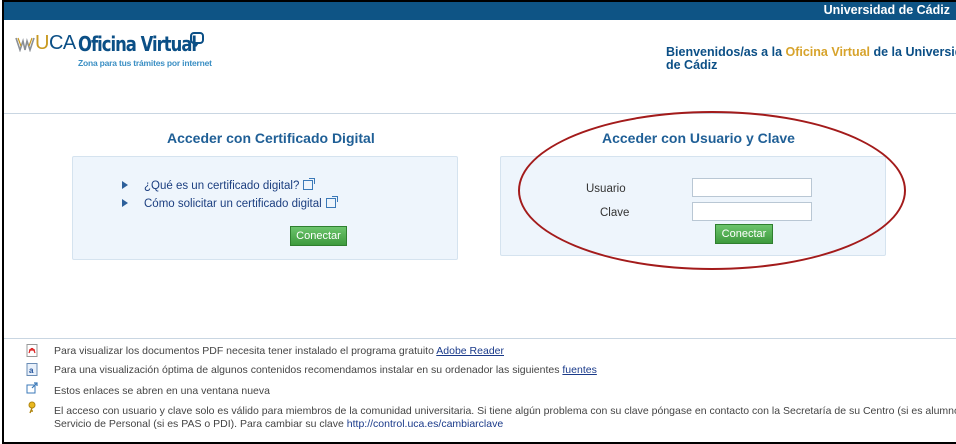  What do you see at coordinates (32, 350) in the screenshot?
I see `pdf-icon` at bounding box center [32, 350].